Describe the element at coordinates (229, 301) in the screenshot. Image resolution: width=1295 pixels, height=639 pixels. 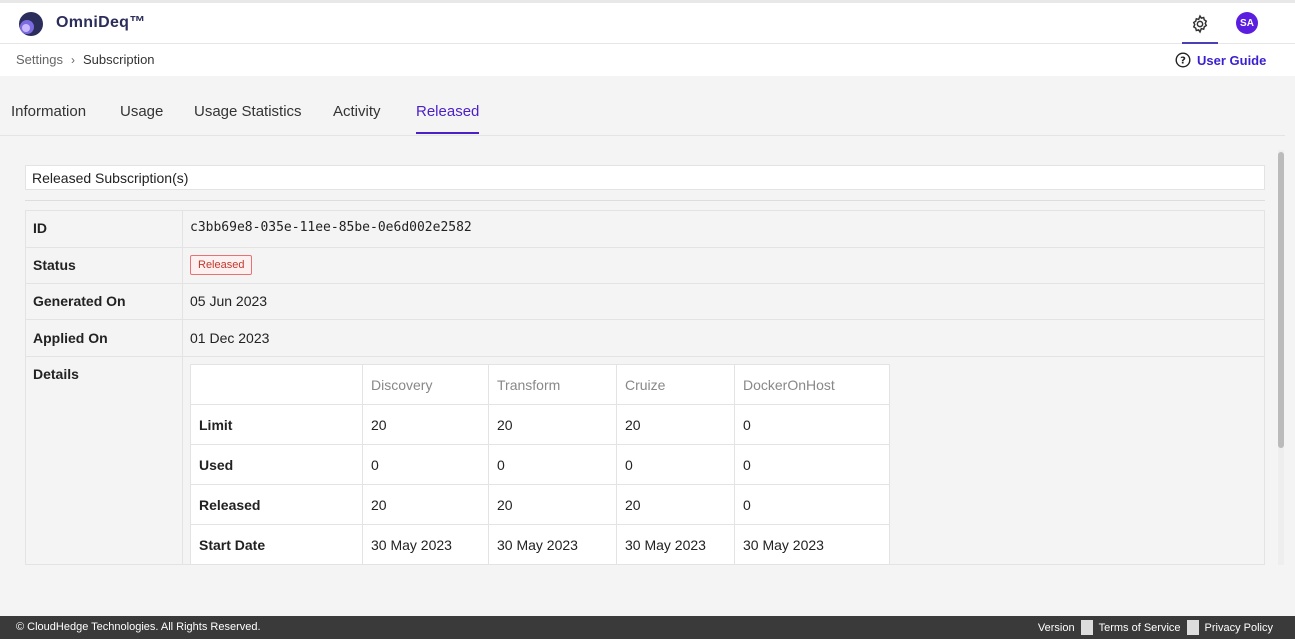
I see `generated-on-value: 05 Jun 2023` at that location.